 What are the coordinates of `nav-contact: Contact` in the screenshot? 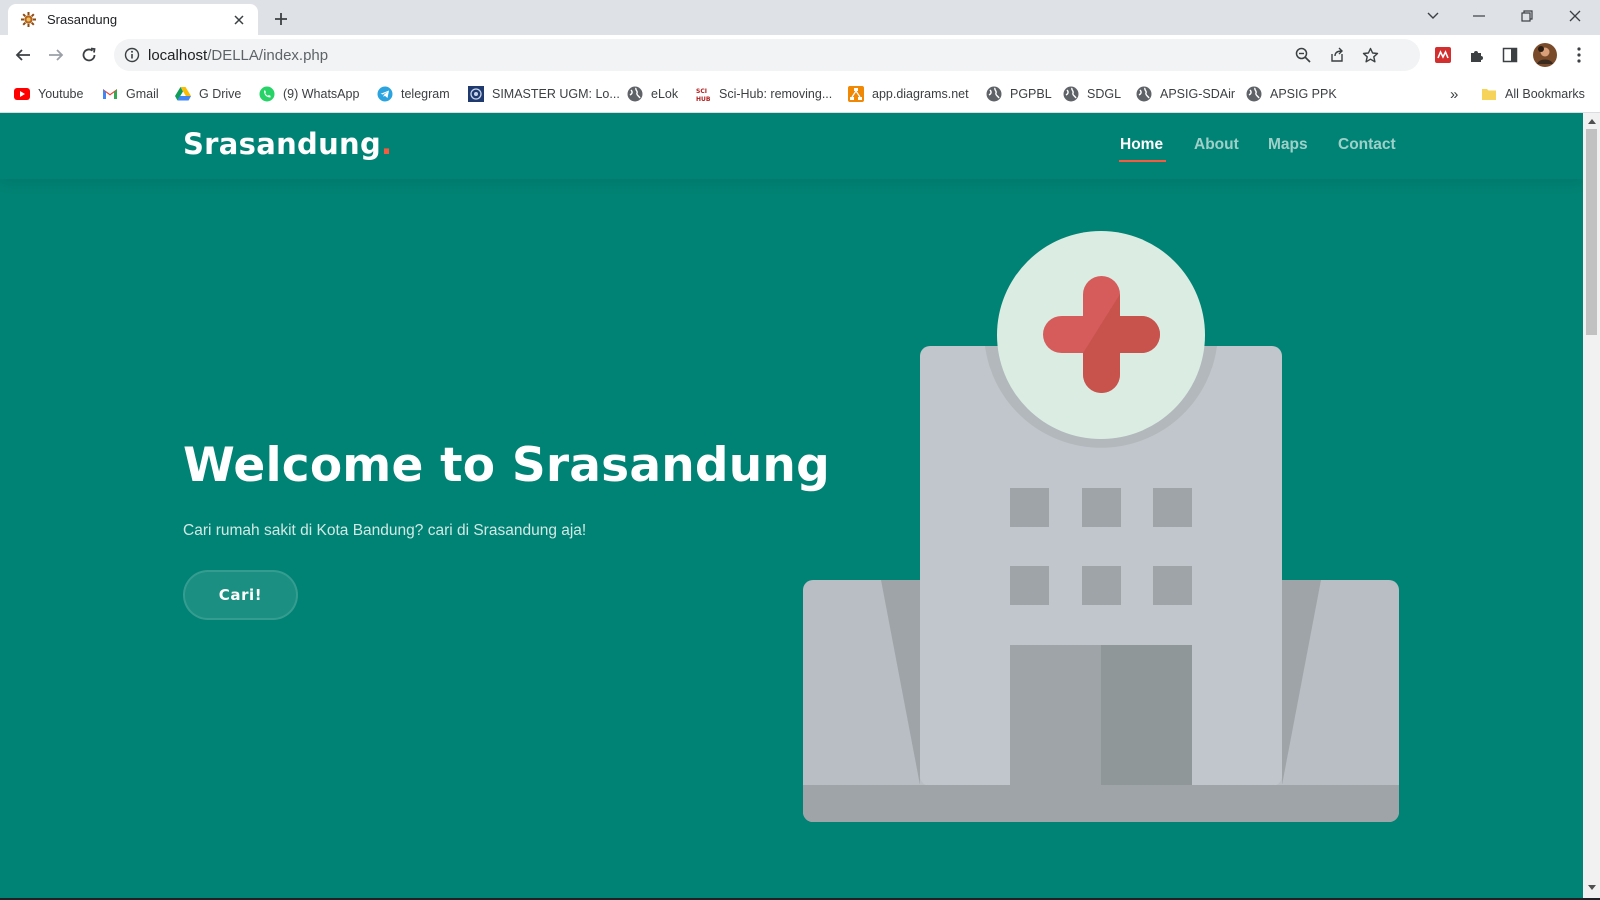 It's located at (1367, 145).